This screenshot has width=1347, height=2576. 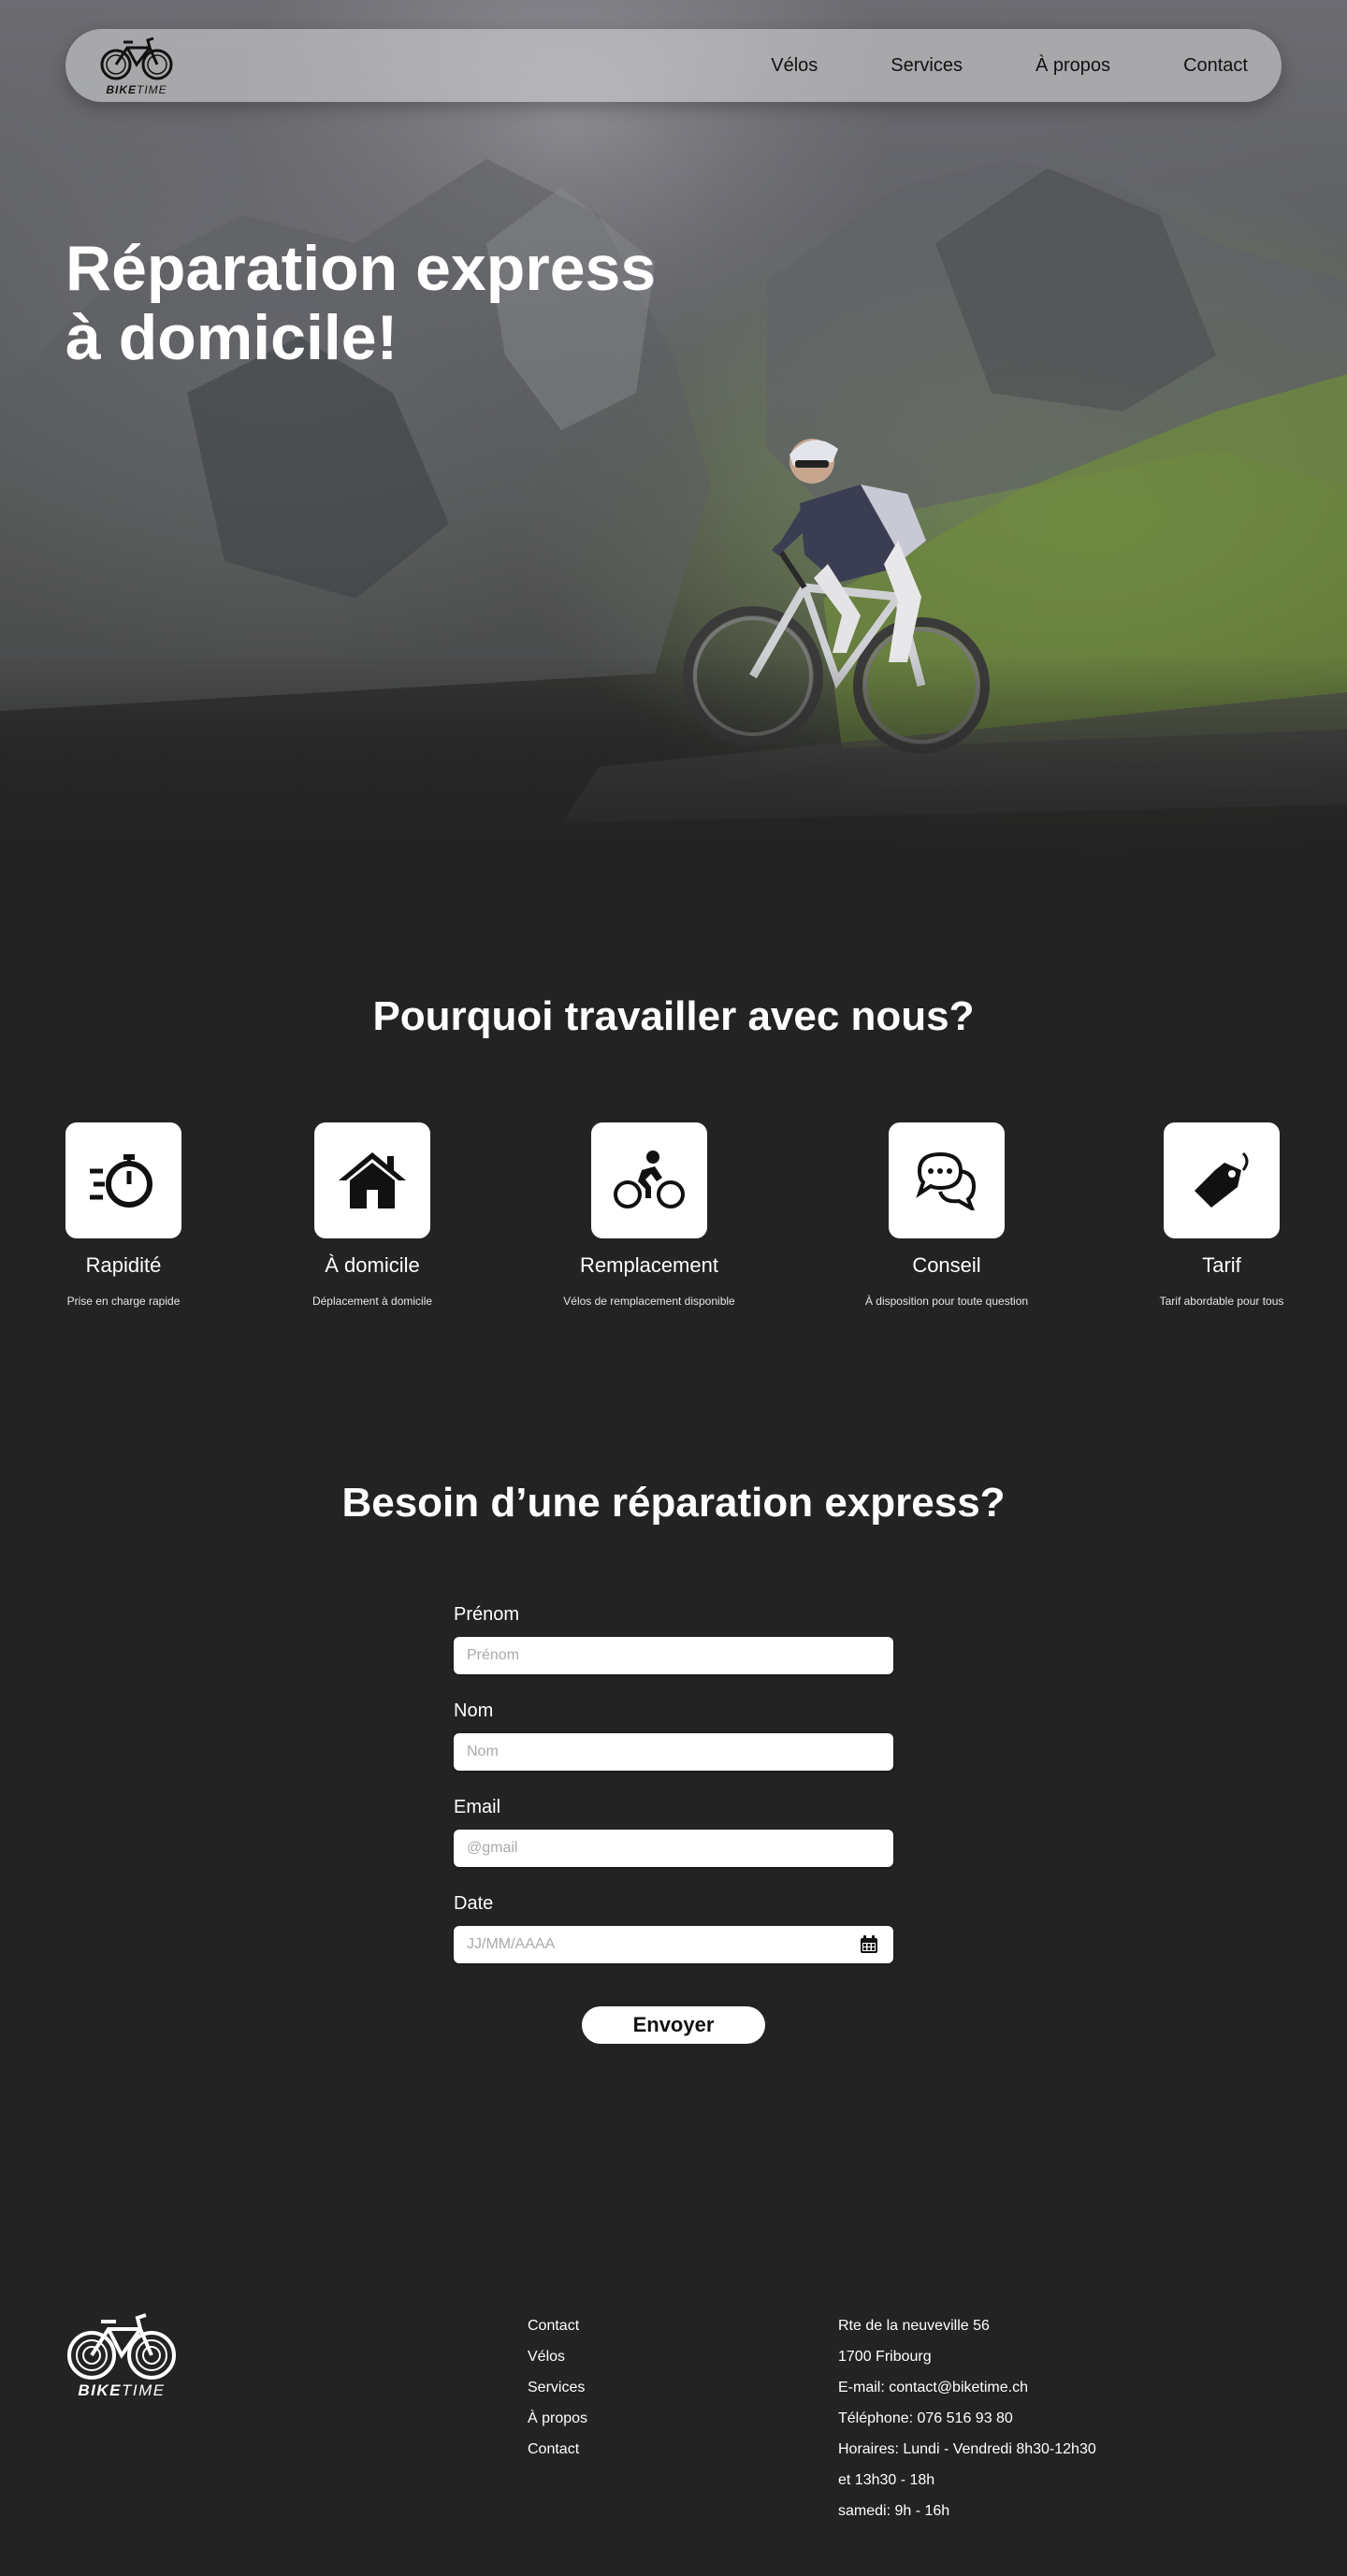 I want to click on footer-link-services: Services, so click(x=557, y=2388).